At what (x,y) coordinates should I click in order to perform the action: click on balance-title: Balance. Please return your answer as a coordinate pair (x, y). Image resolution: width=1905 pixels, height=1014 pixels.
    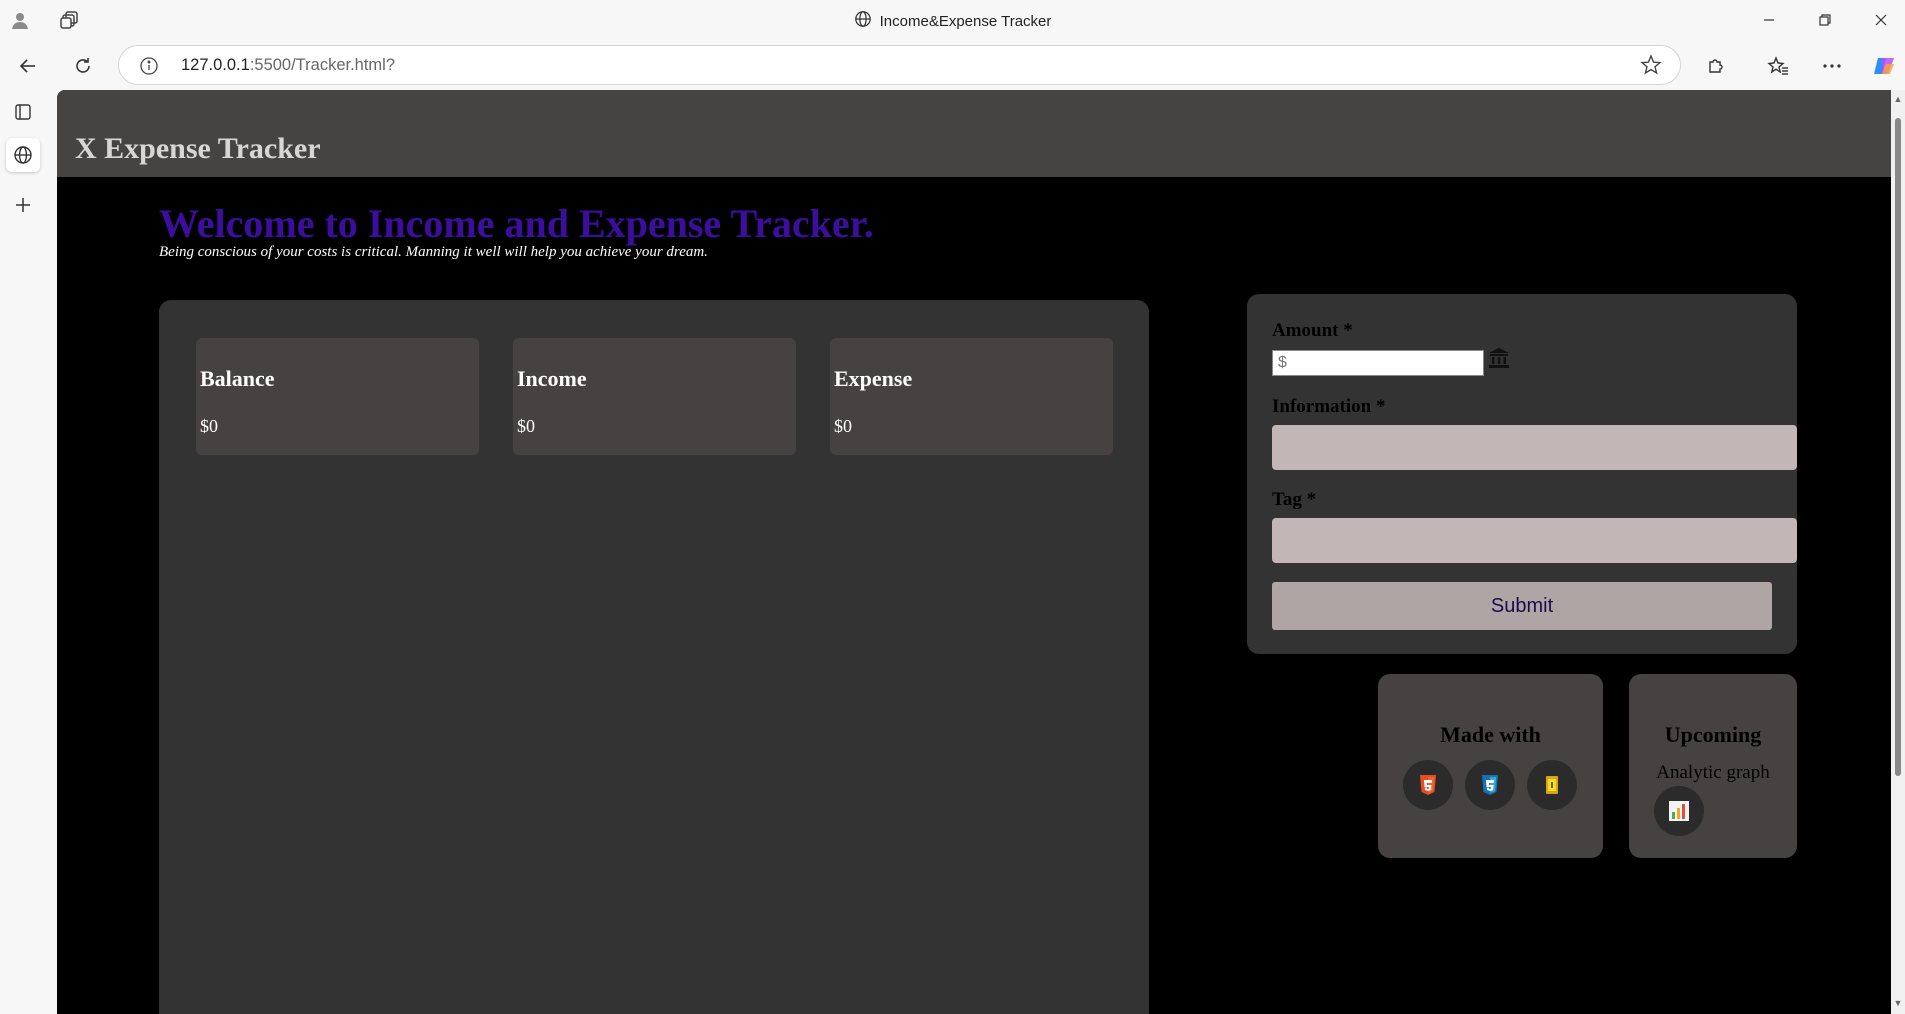
    Looking at the image, I should click on (237, 378).